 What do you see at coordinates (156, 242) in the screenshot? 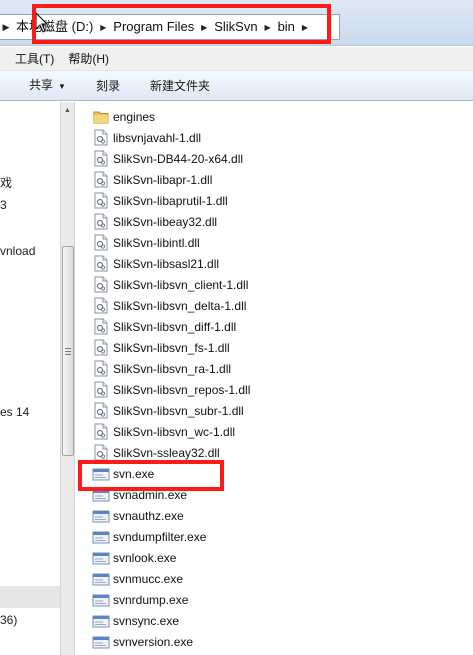
I see `file-name: SlikSvn-libintl.dll` at bounding box center [156, 242].